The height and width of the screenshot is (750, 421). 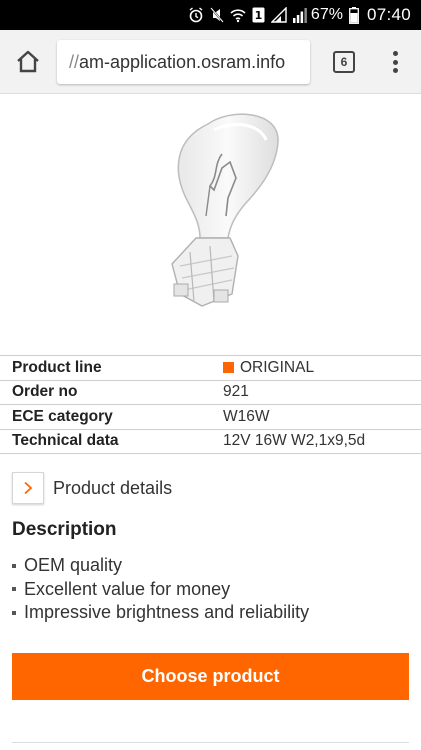 I want to click on spec-row-product-line: Product line ORIGINAL, so click(x=210, y=368).